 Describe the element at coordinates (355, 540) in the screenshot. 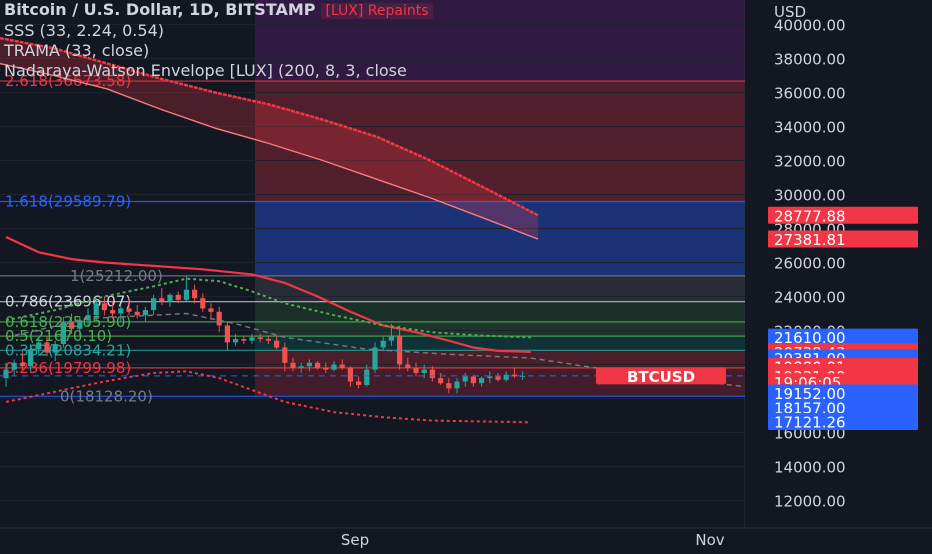

I see `time-tick-label: Sep` at that location.